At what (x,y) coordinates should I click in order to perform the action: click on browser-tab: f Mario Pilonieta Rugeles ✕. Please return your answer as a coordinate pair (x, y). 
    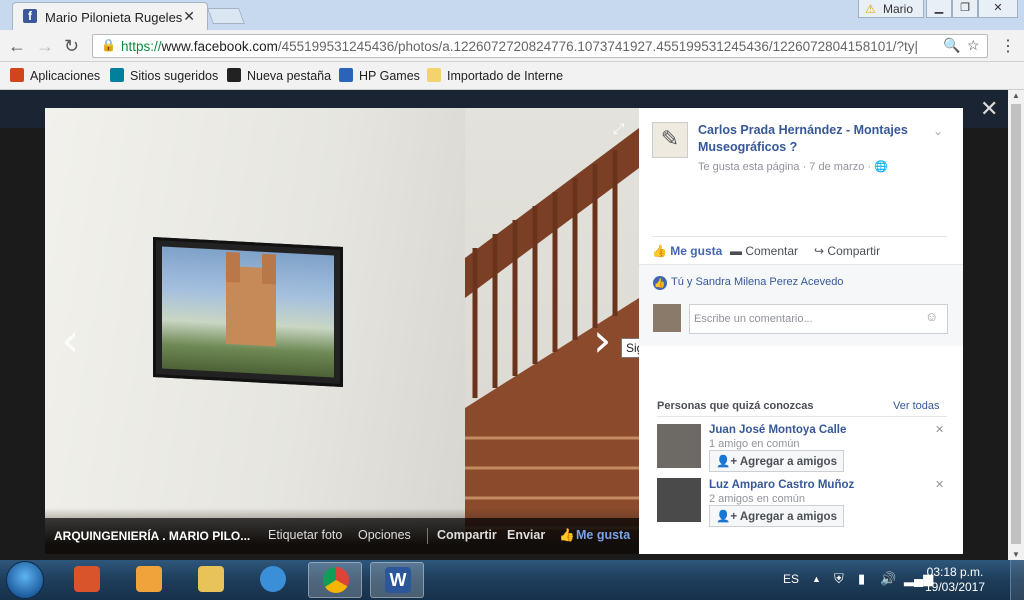
    Looking at the image, I should click on (110, 16).